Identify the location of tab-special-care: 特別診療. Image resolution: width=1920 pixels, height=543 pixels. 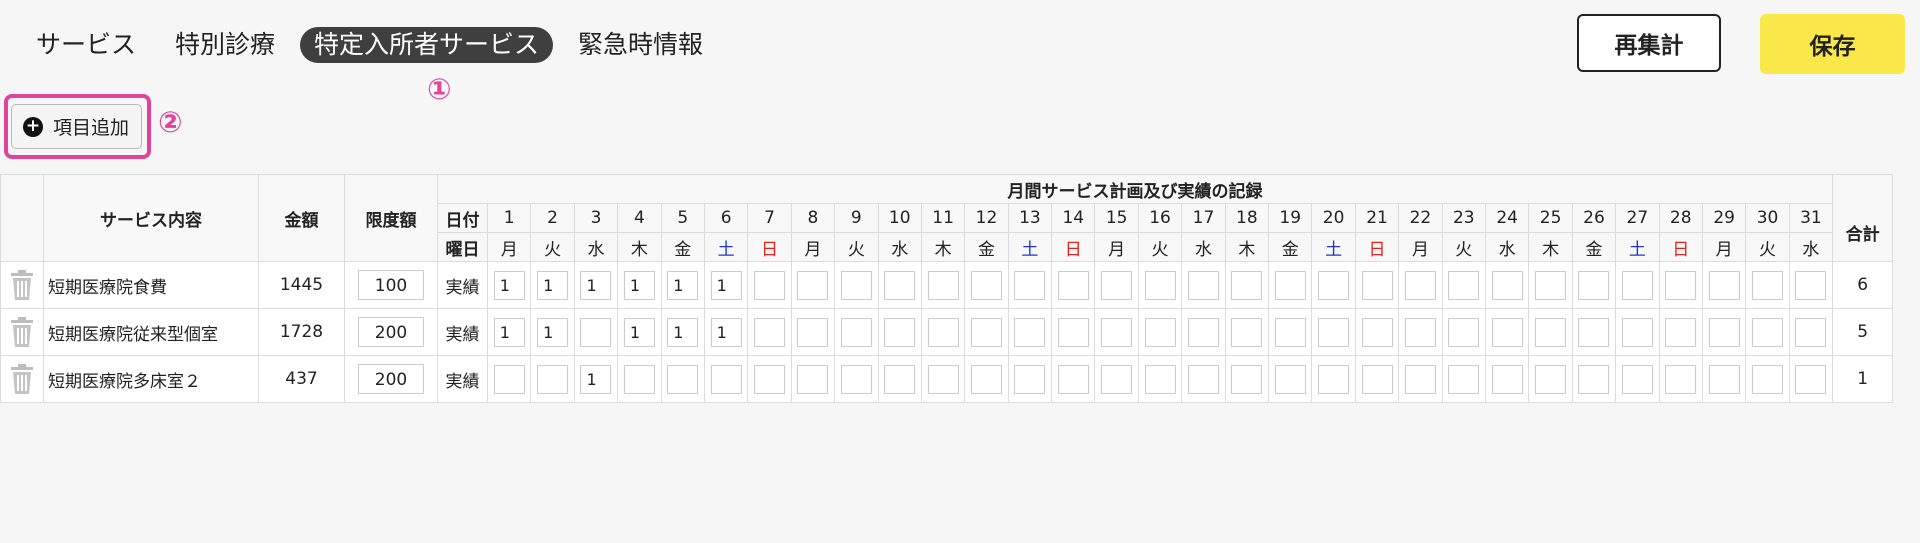
(225, 45).